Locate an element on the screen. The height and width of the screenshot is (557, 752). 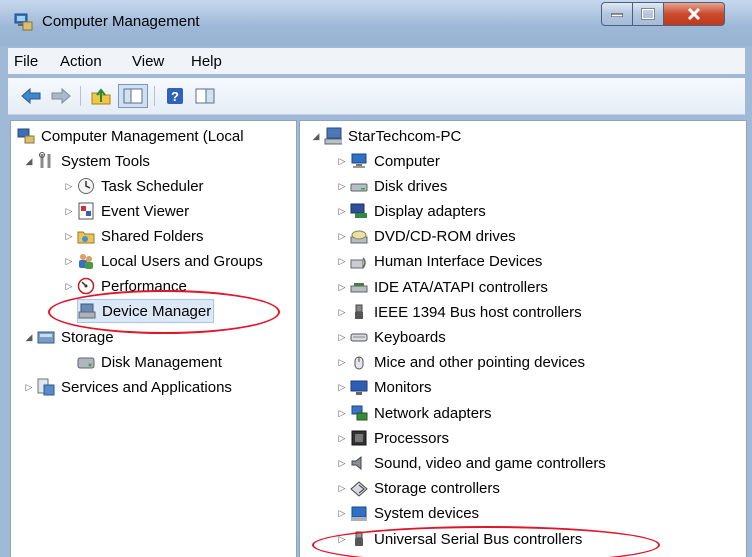
toolbar-separator is located at coordinates (80, 96).